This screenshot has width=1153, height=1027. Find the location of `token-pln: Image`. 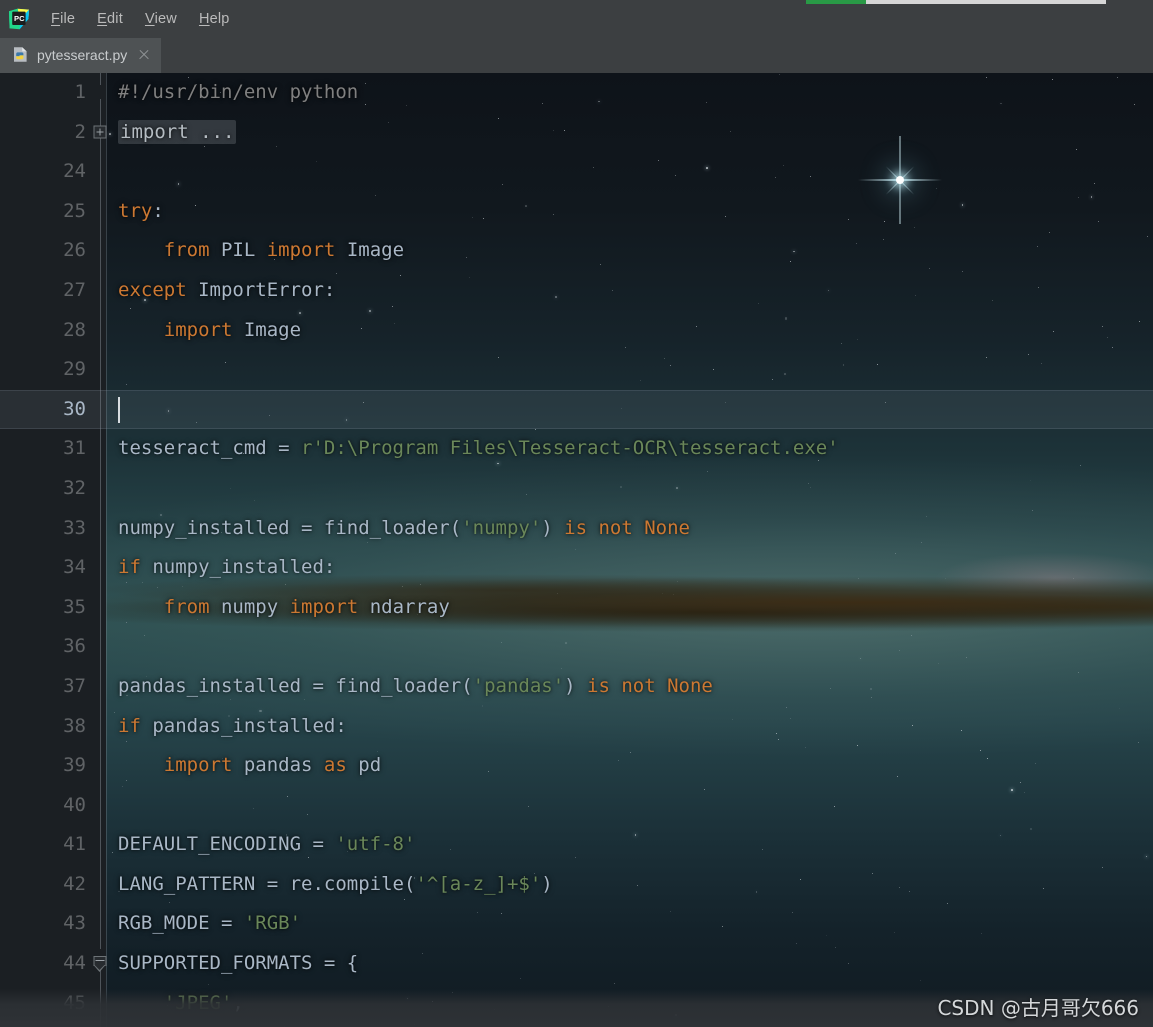

token-pln: Image is located at coordinates (267, 329).